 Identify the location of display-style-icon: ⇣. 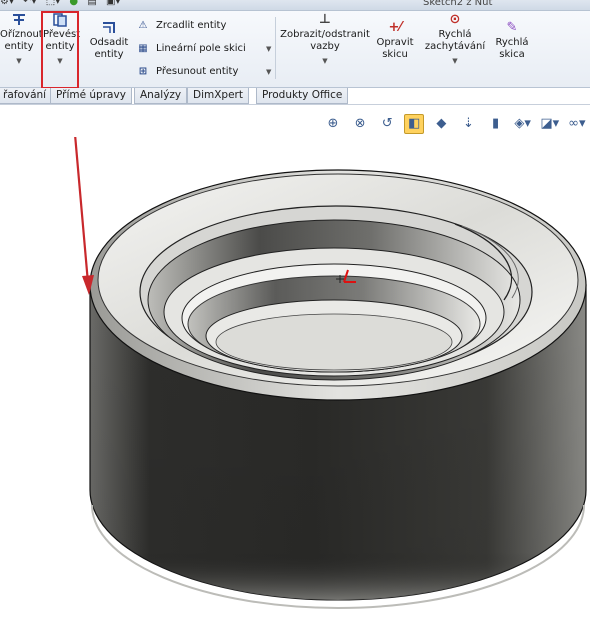
(468, 124).